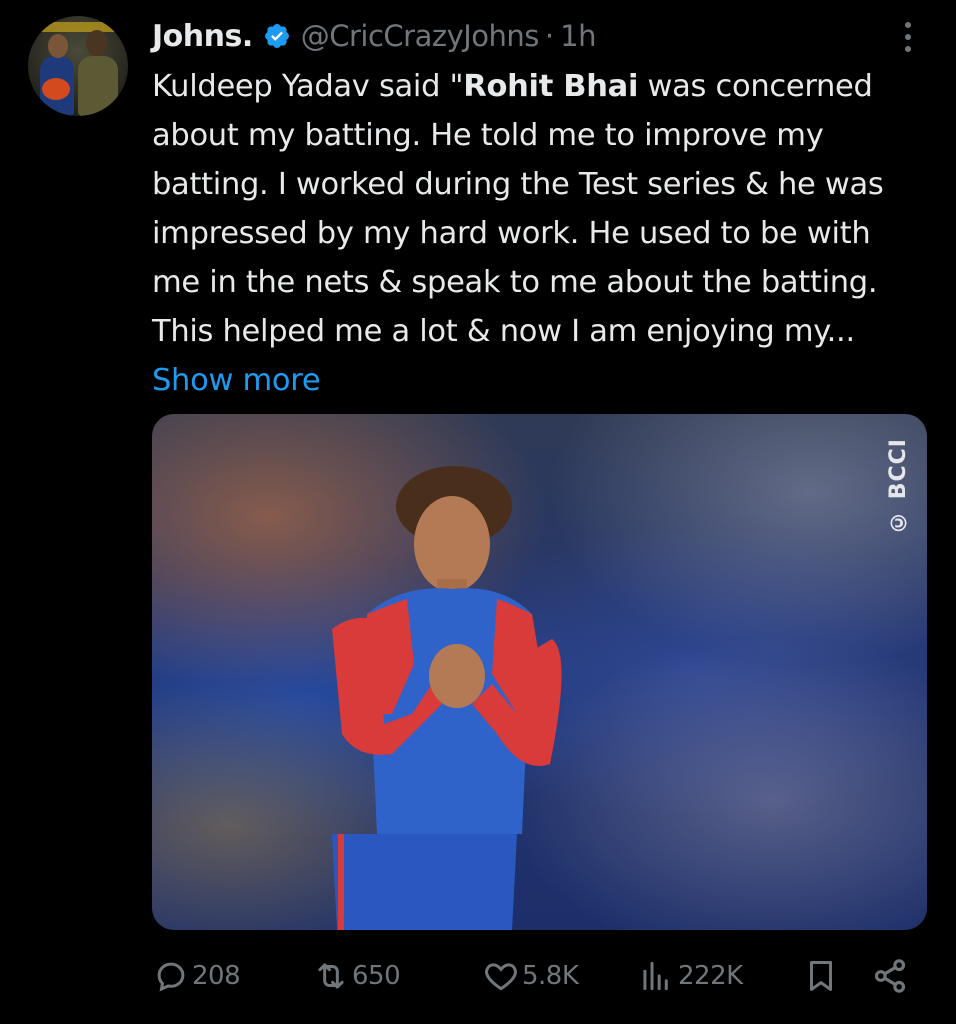  Describe the element at coordinates (420, 36) in the screenshot. I see `author-handle: @CricCrazyJohns` at that location.